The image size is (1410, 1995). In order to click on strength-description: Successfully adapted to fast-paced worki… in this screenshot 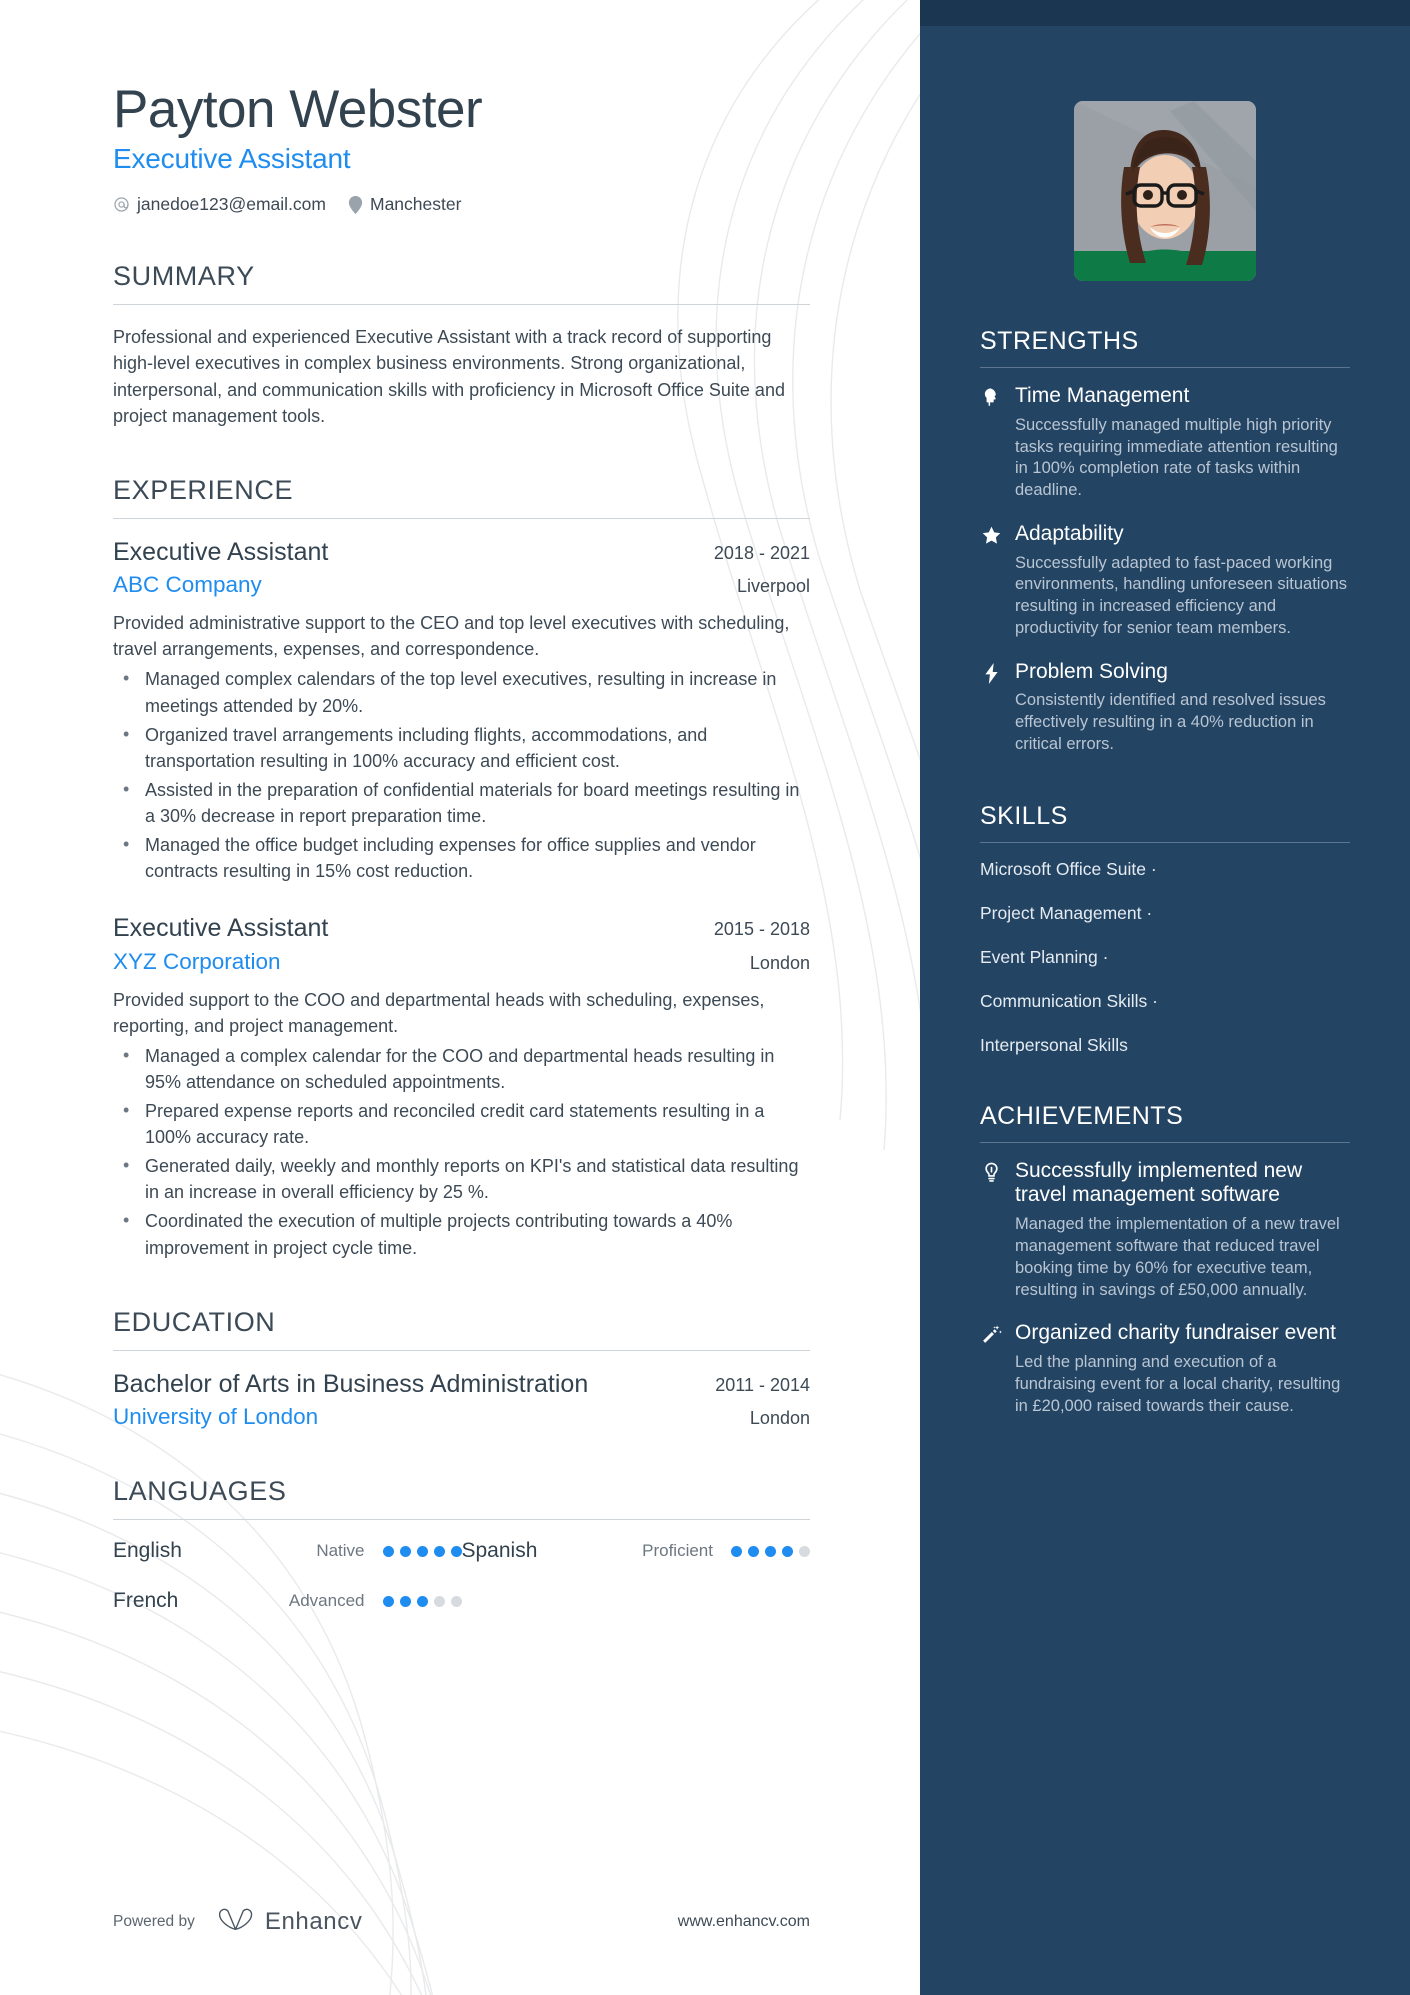, I will do `click(1181, 595)`.